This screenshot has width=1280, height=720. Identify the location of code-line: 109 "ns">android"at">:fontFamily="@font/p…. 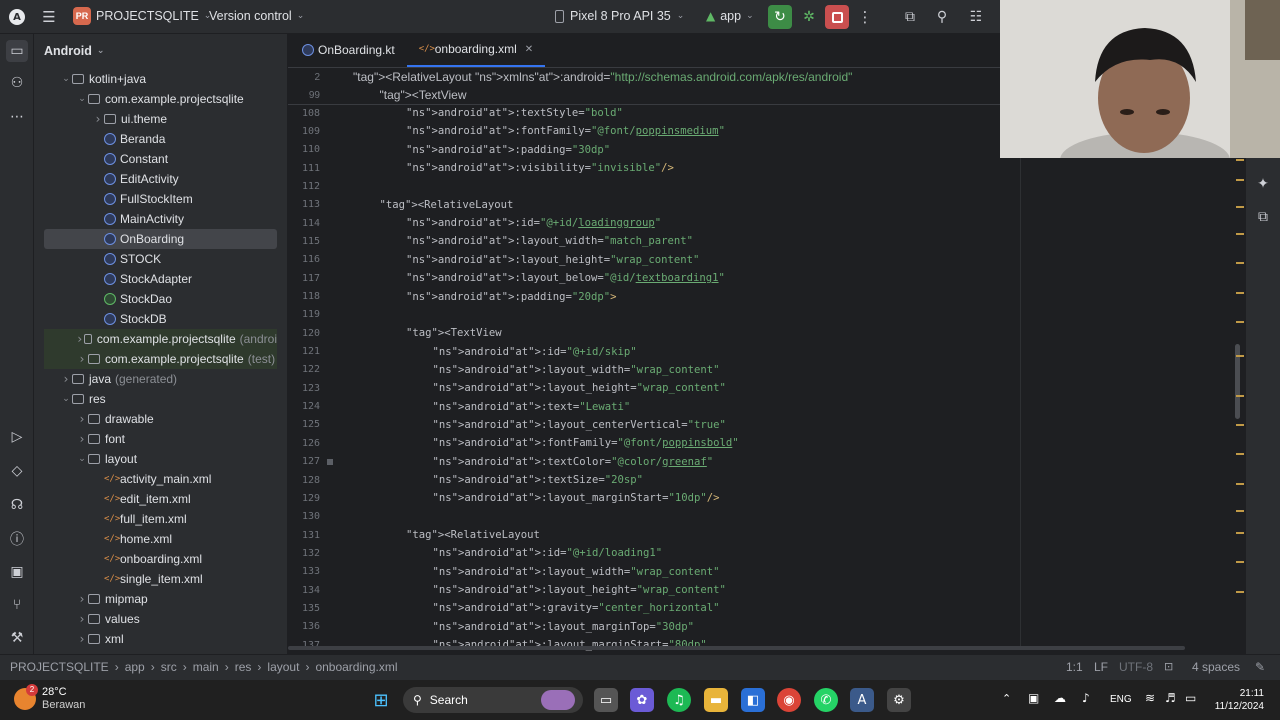
(653, 131).